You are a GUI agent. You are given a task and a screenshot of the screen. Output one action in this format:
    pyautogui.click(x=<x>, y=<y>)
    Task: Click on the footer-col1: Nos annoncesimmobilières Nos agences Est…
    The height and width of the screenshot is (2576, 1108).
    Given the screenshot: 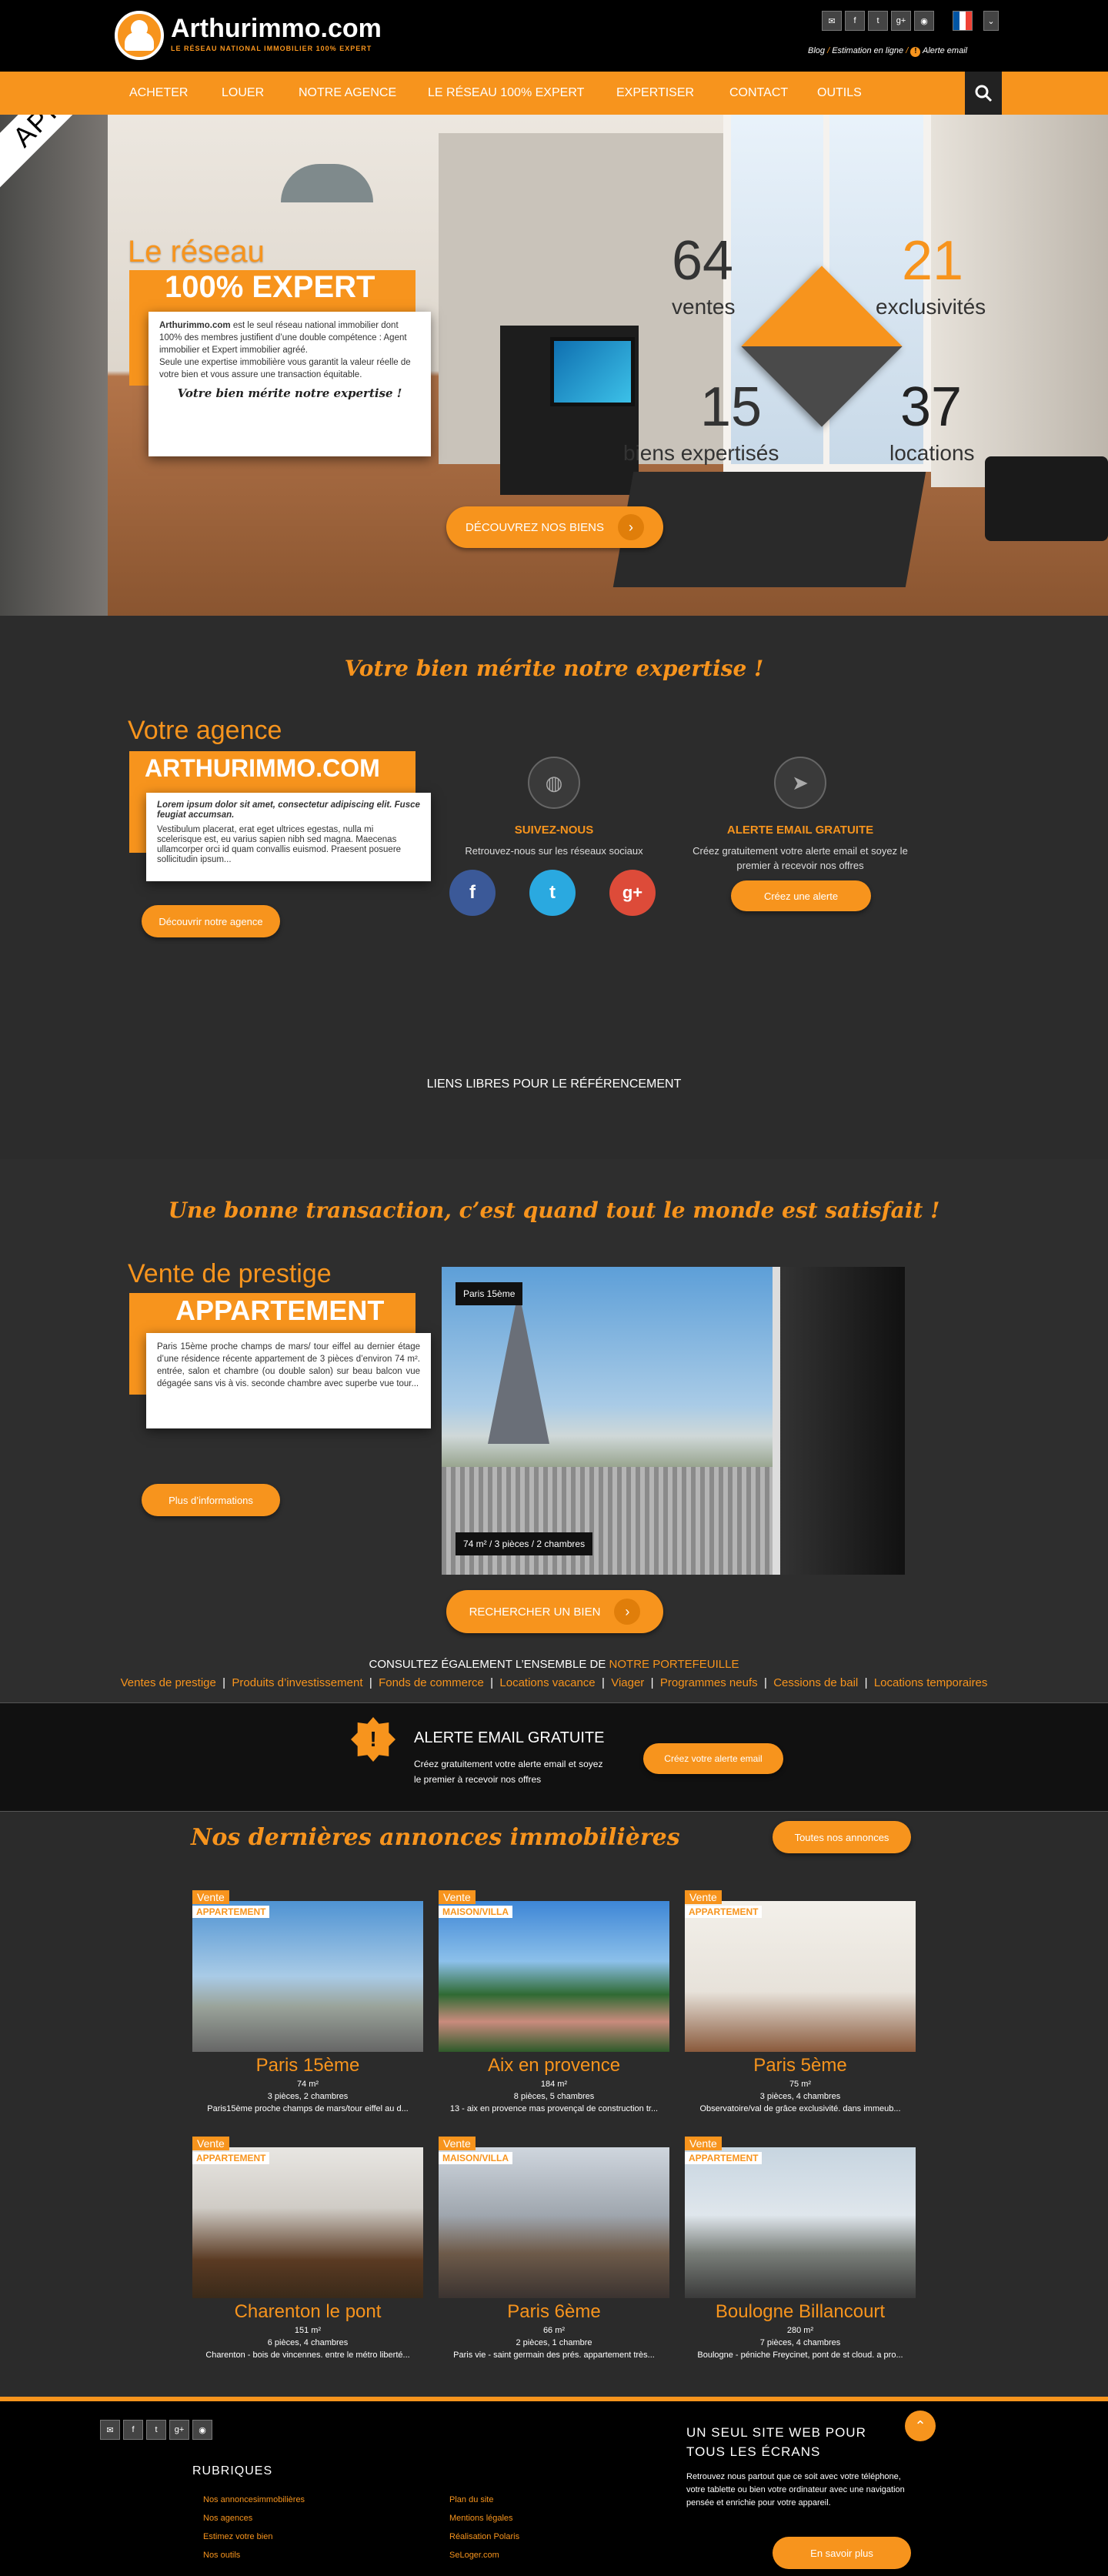 What is the action you would take?
    pyautogui.click(x=254, y=2527)
    